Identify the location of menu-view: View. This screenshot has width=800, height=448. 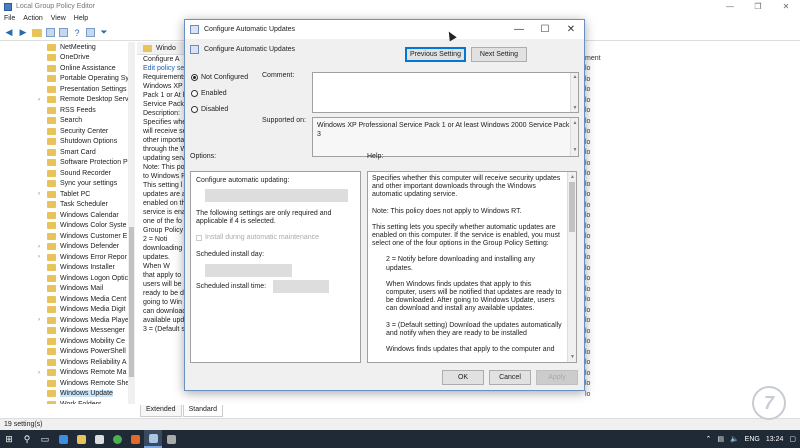
(58, 19).